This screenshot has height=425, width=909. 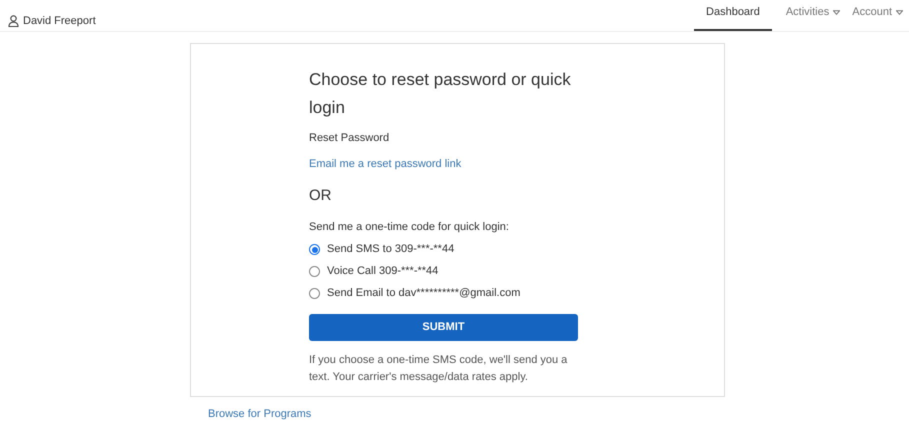 I want to click on card-title: Choose to reset password or quick login, so click(x=440, y=94).